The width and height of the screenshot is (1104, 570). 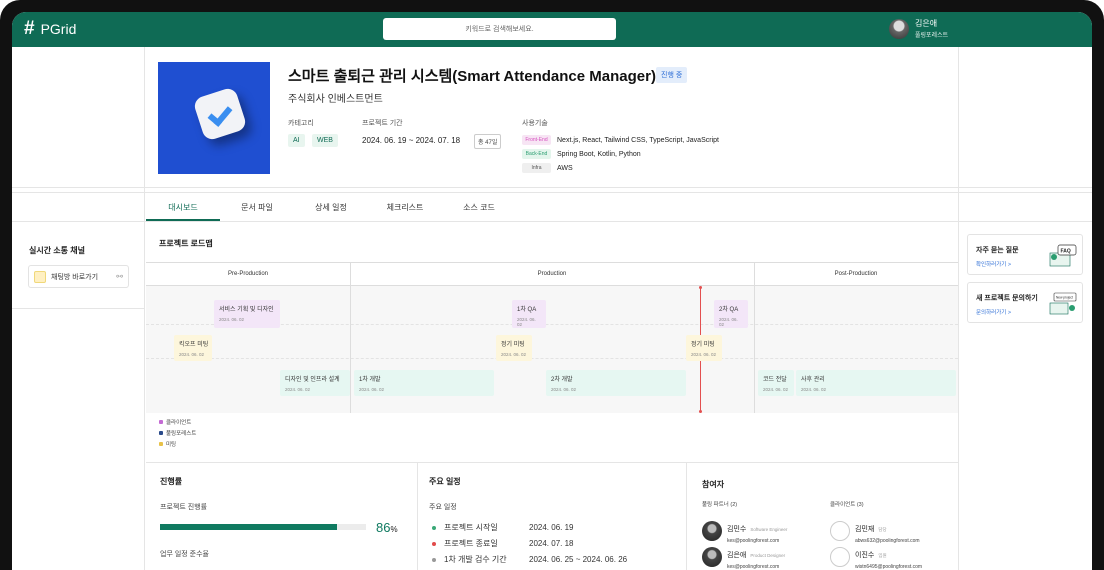 I want to click on faq-title: 자주 묻는 질문, so click(x=997, y=250).